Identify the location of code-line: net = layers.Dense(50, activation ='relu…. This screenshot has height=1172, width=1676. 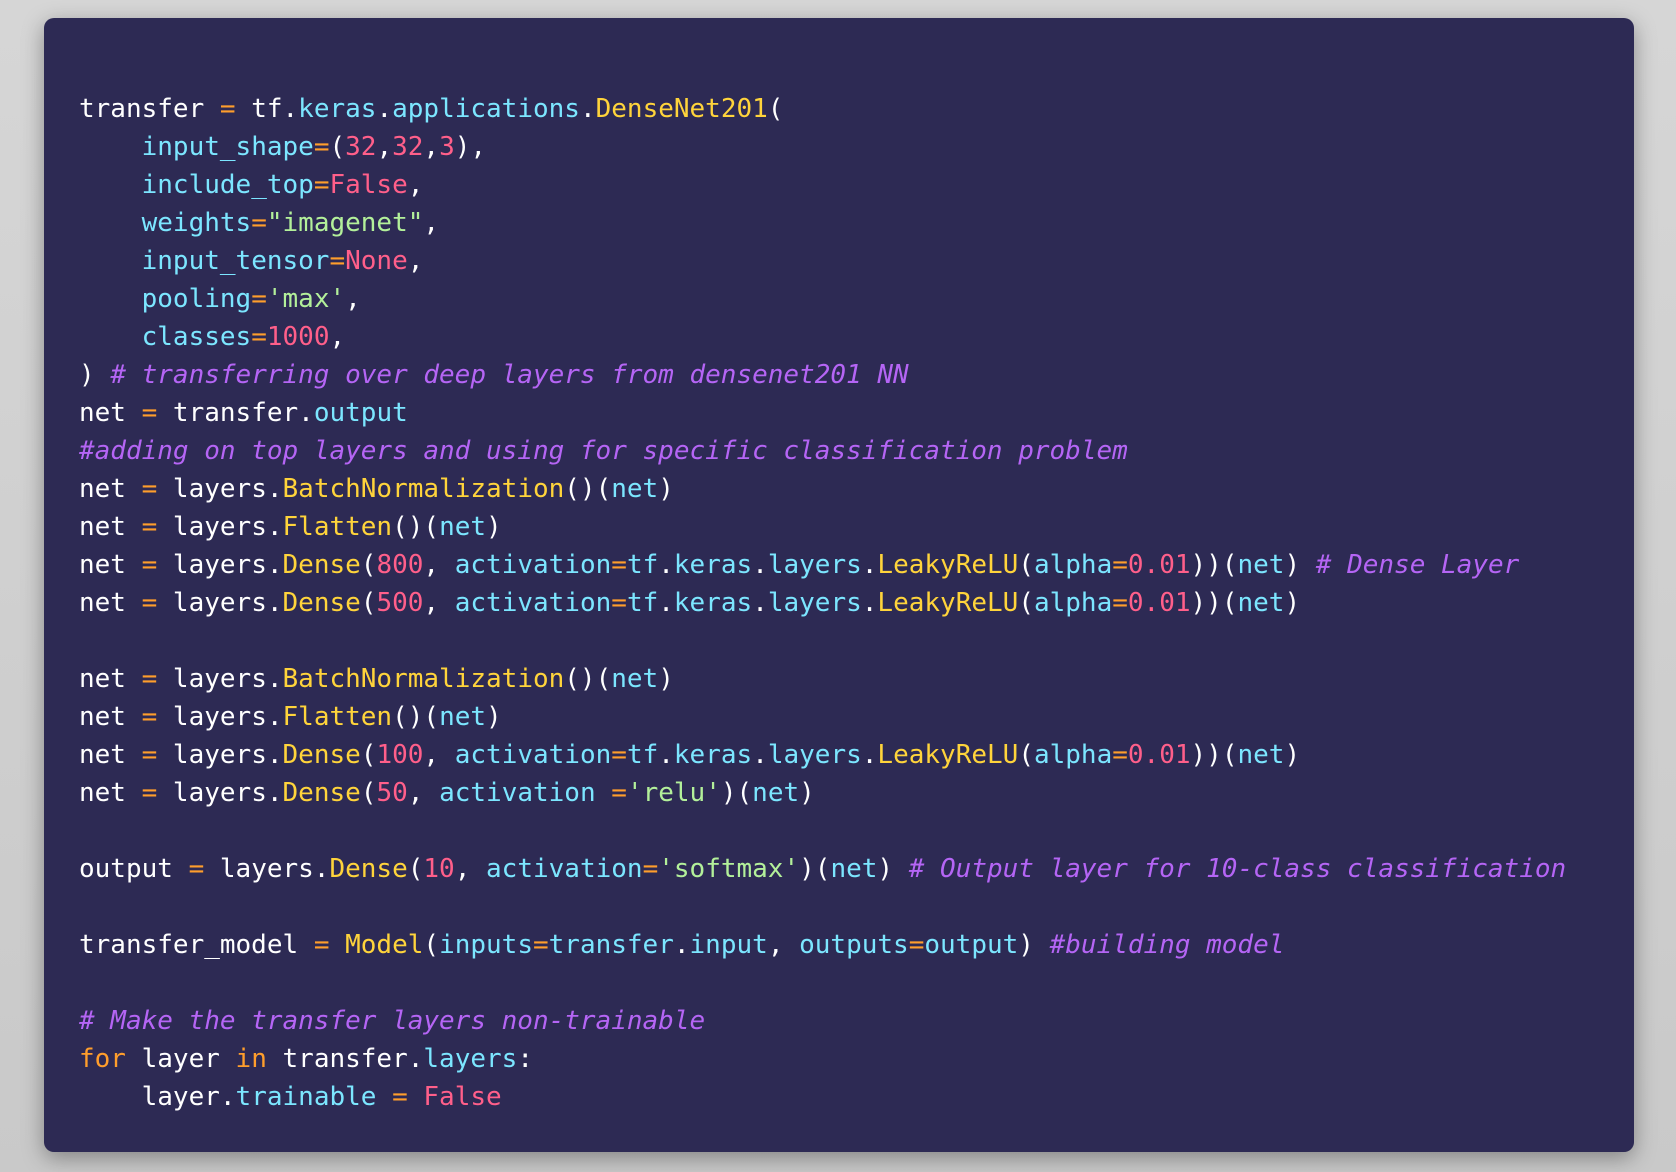
(856, 793).